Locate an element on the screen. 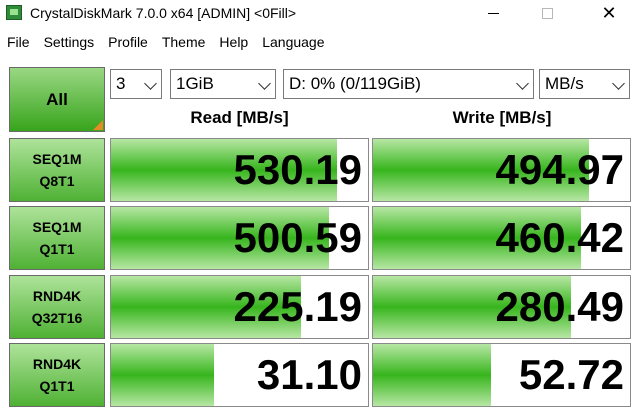 This screenshot has width=640, height=411. all-button: All is located at coordinates (57, 99).